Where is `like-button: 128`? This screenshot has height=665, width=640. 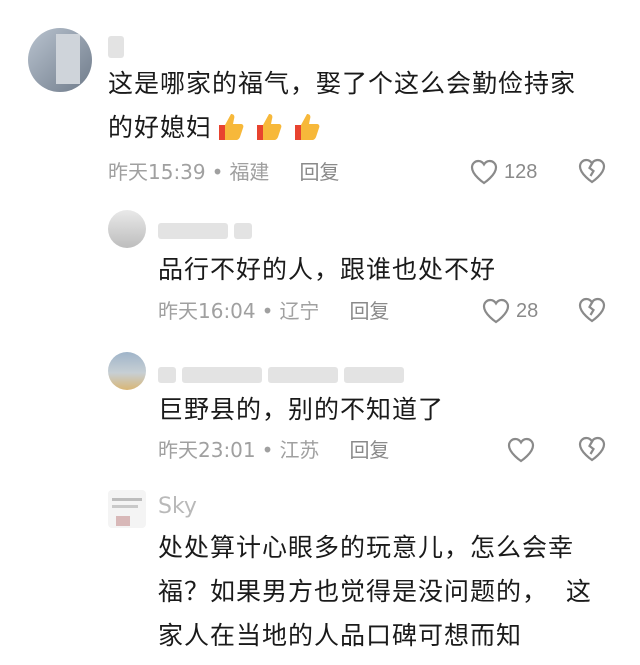 like-button: 128 is located at coordinates (503, 172).